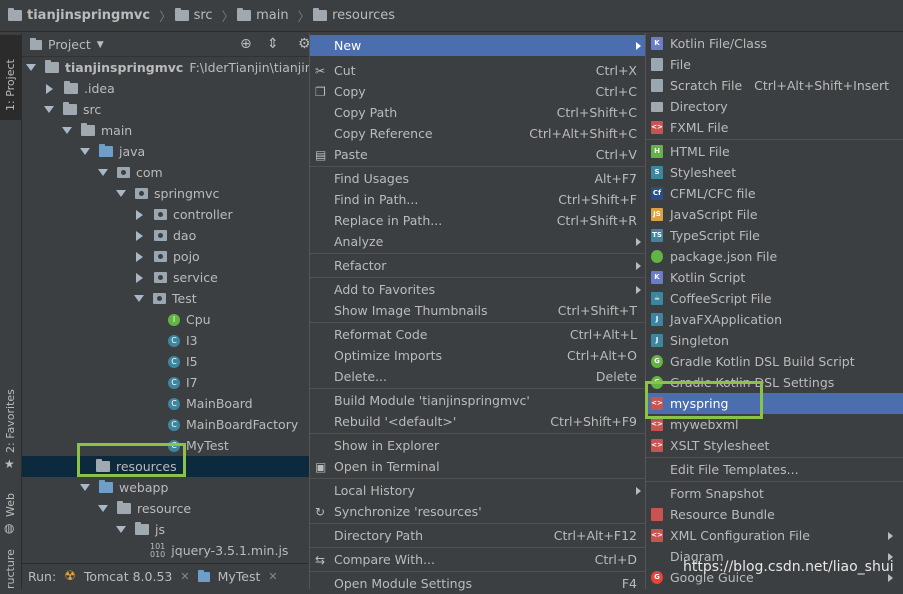  I want to click on submenu-item-packagejson: package.json File, so click(774, 256).